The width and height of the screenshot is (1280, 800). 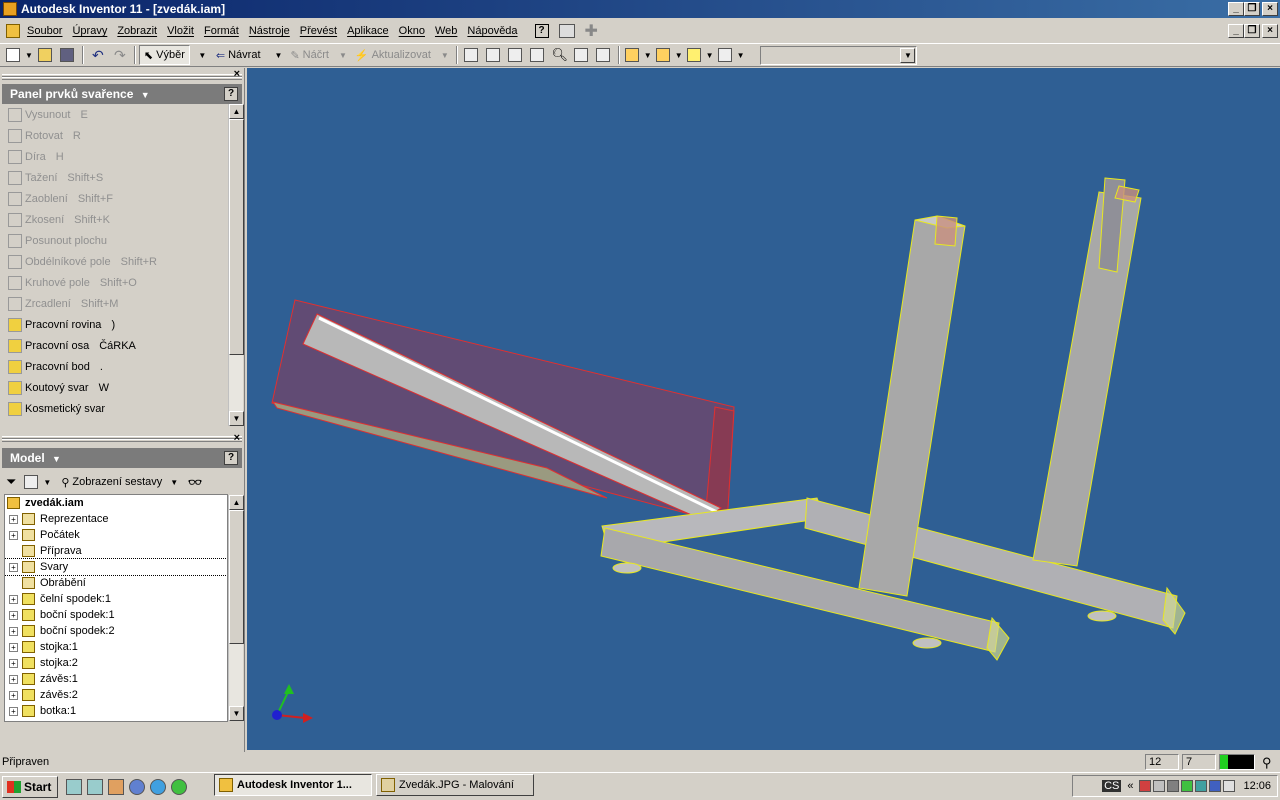 What do you see at coordinates (137, 31) in the screenshot?
I see `menu-zobrazit: Zobrazit` at bounding box center [137, 31].